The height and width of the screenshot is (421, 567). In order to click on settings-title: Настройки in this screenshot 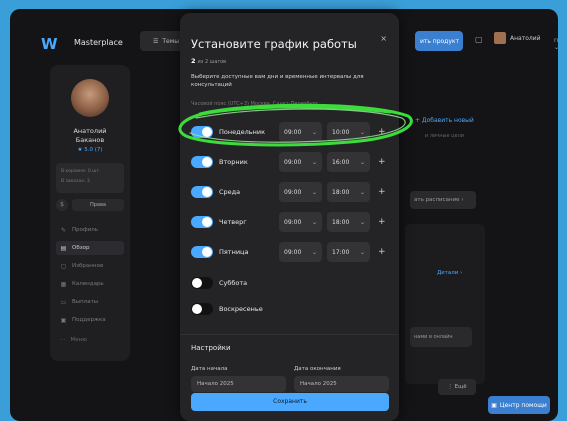, I will do `click(211, 348)`.